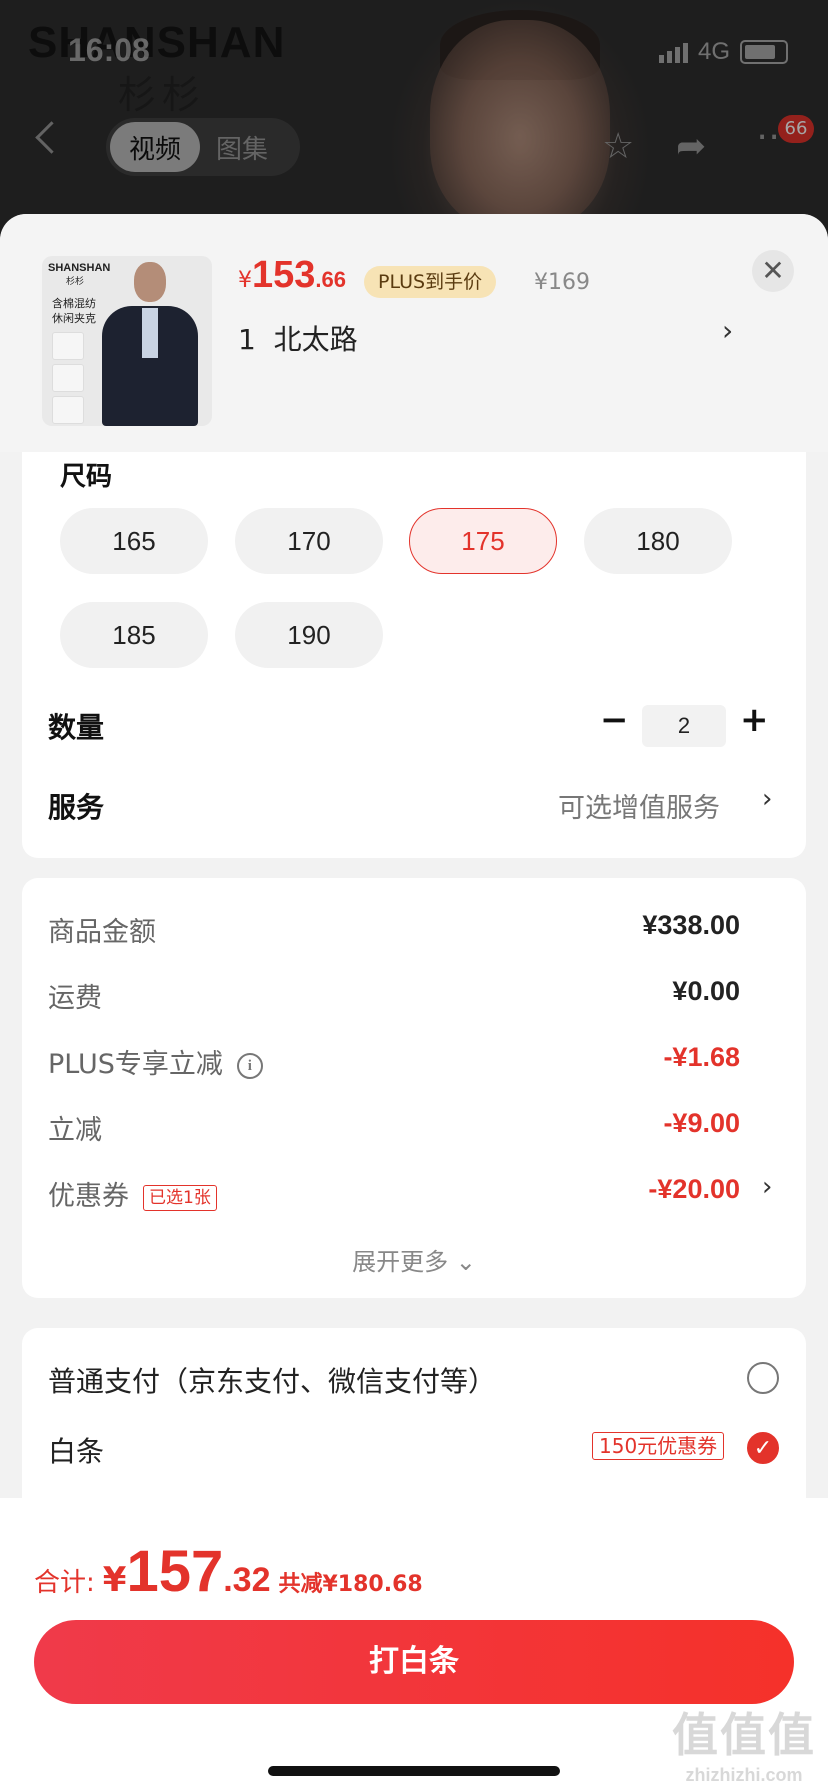 The image size is (828, 1792). What do you see at coordinates (767, 799) in the screenshot?
I see `service-chevron-icon: ›` at bounding box center [767, 799].